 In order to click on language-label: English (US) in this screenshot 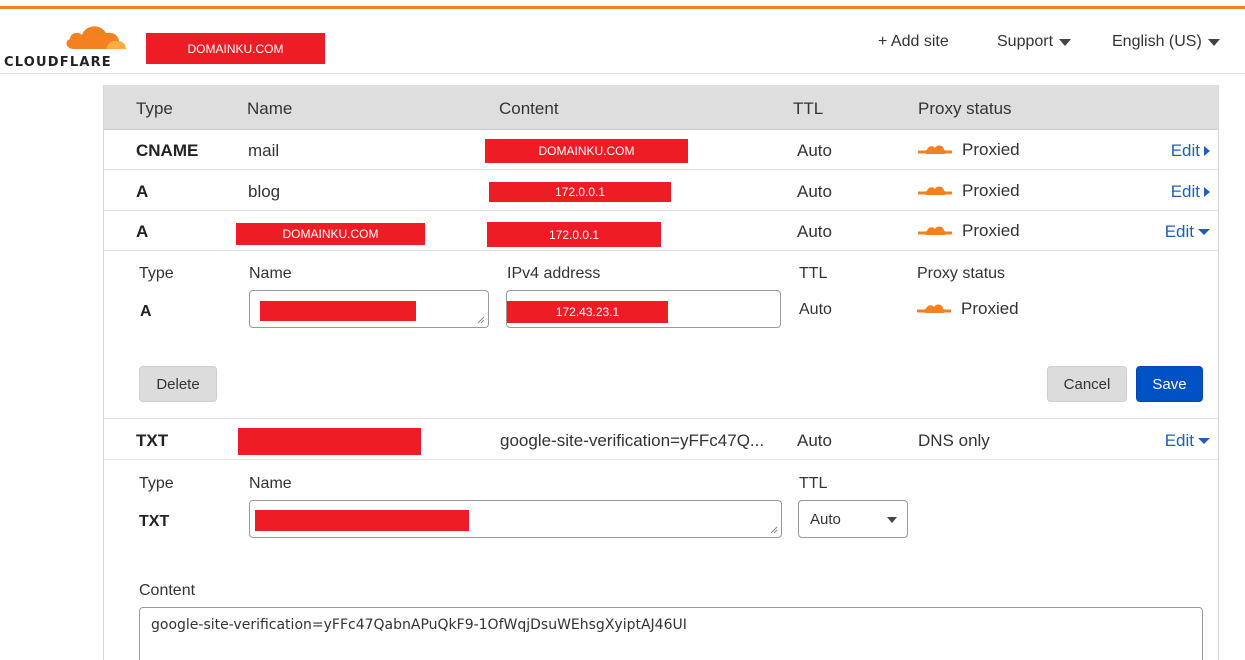, I will do `click(1157, 41)`.